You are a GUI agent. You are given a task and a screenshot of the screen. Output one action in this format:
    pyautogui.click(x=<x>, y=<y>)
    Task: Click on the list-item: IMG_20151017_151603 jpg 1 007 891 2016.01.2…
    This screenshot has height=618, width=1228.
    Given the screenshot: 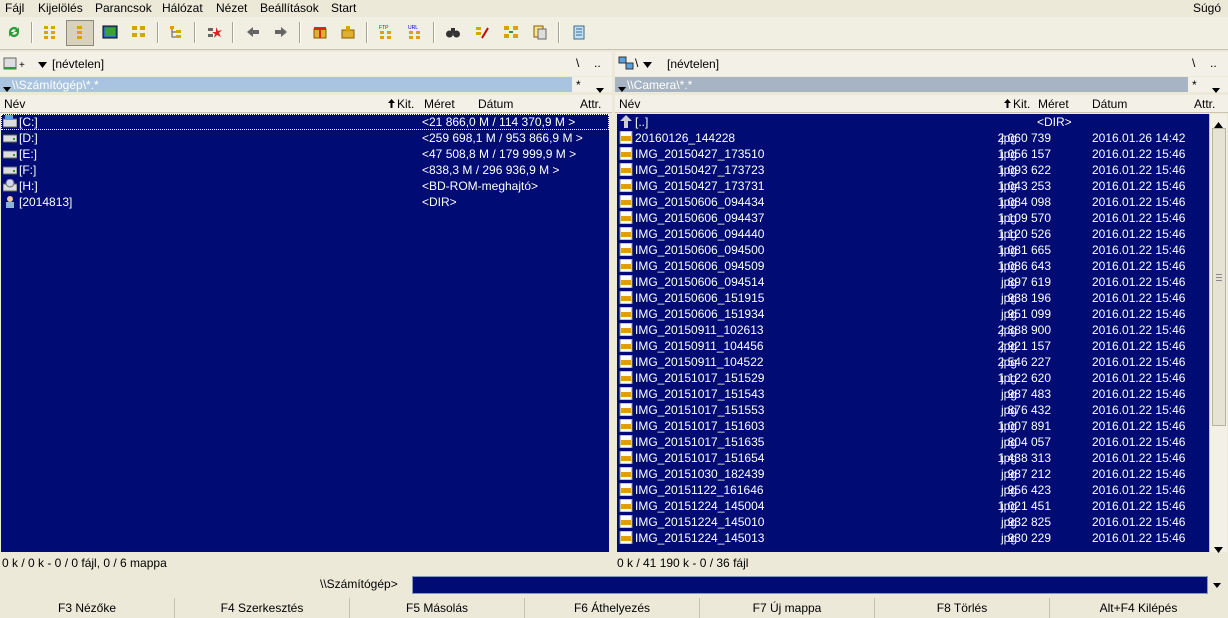 What is the action you would take?
    pyautogui.click(x=913, y=426)
    